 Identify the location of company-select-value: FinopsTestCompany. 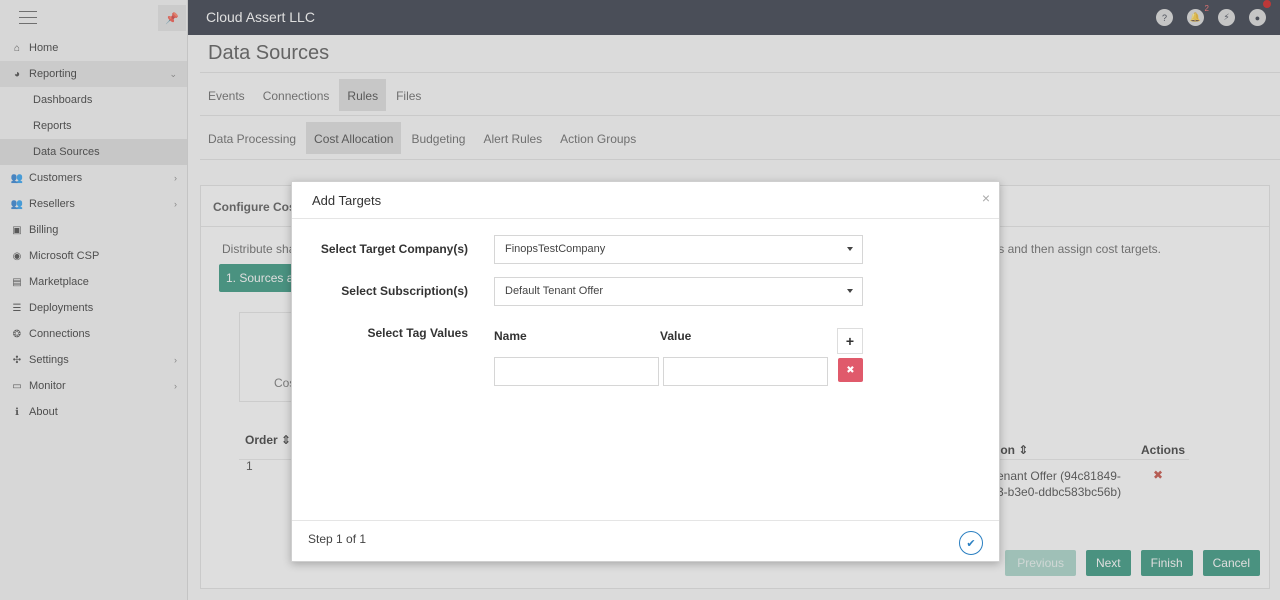
(555, 249).